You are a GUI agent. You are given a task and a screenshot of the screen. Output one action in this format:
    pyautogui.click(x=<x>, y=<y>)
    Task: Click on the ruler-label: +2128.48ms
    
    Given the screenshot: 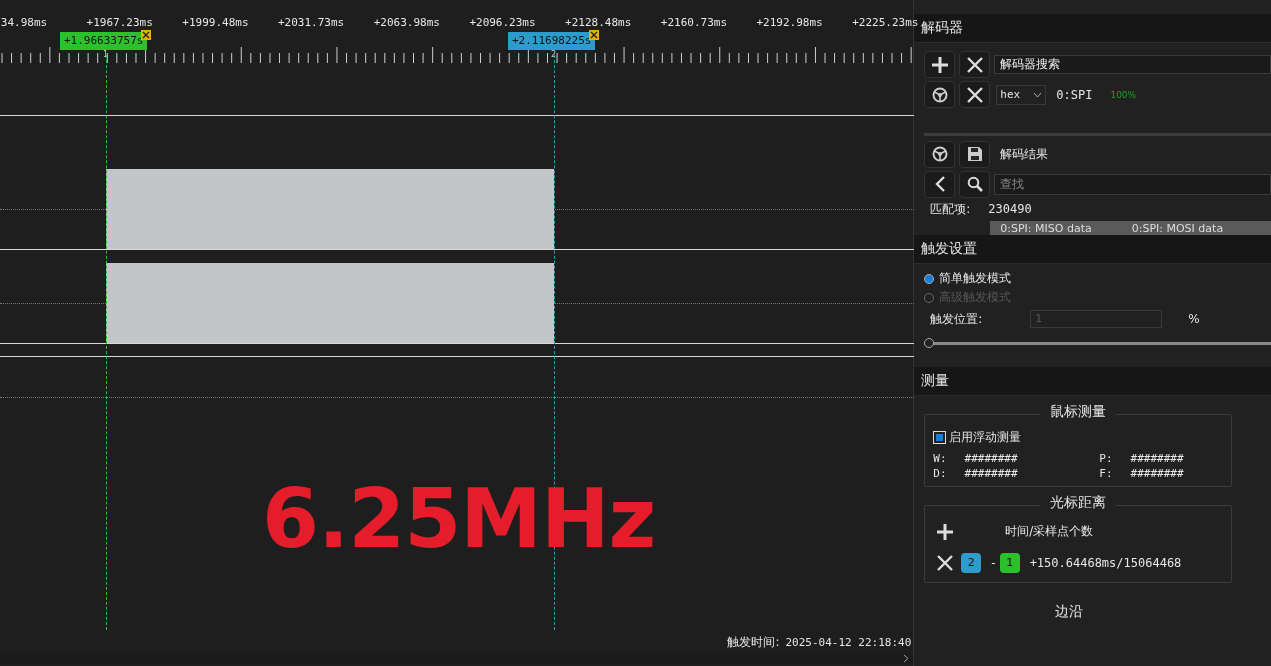 What is the action you would take?
    pyautogui.click(x=598, y=22)
    